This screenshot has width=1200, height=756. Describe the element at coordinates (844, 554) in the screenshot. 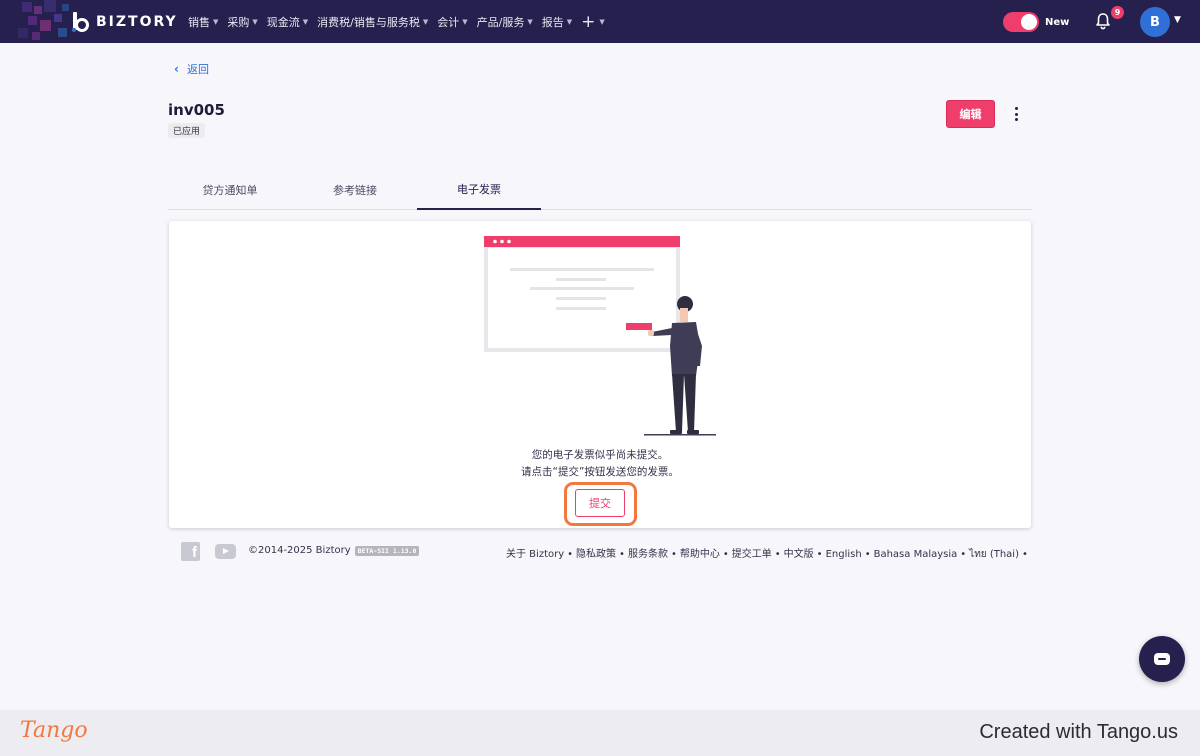

I see `footer-link-english: English` at that location.